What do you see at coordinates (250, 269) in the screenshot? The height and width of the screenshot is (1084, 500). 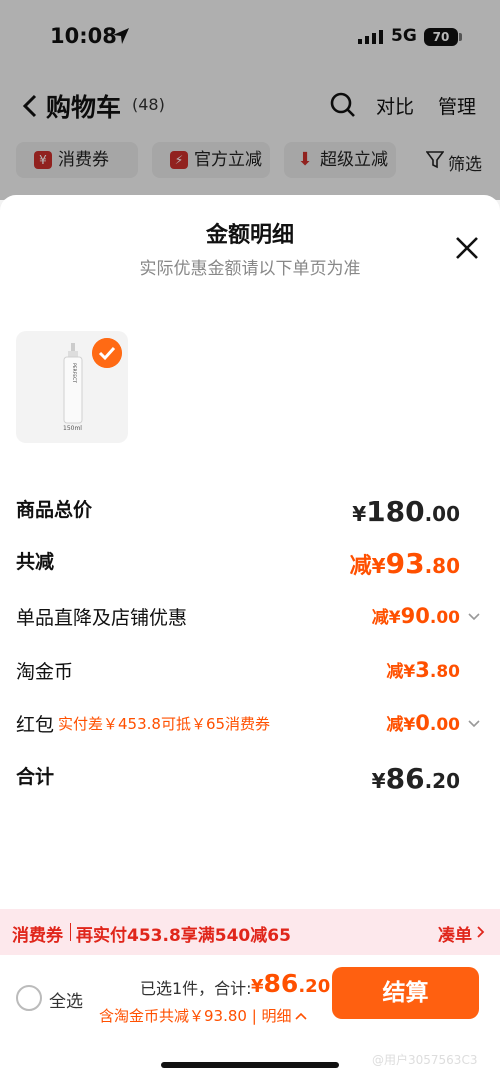 I see `sheet-subtitle: 实际优惠金额请以下单页为准` at bounding box center [250, 269].